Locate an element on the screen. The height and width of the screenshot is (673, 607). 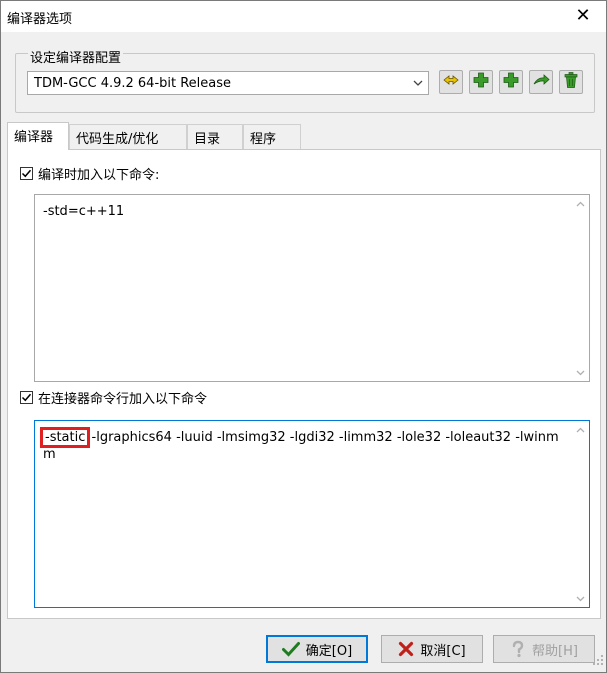
tab-programs: 程序 is located at coordinates (272, 136).